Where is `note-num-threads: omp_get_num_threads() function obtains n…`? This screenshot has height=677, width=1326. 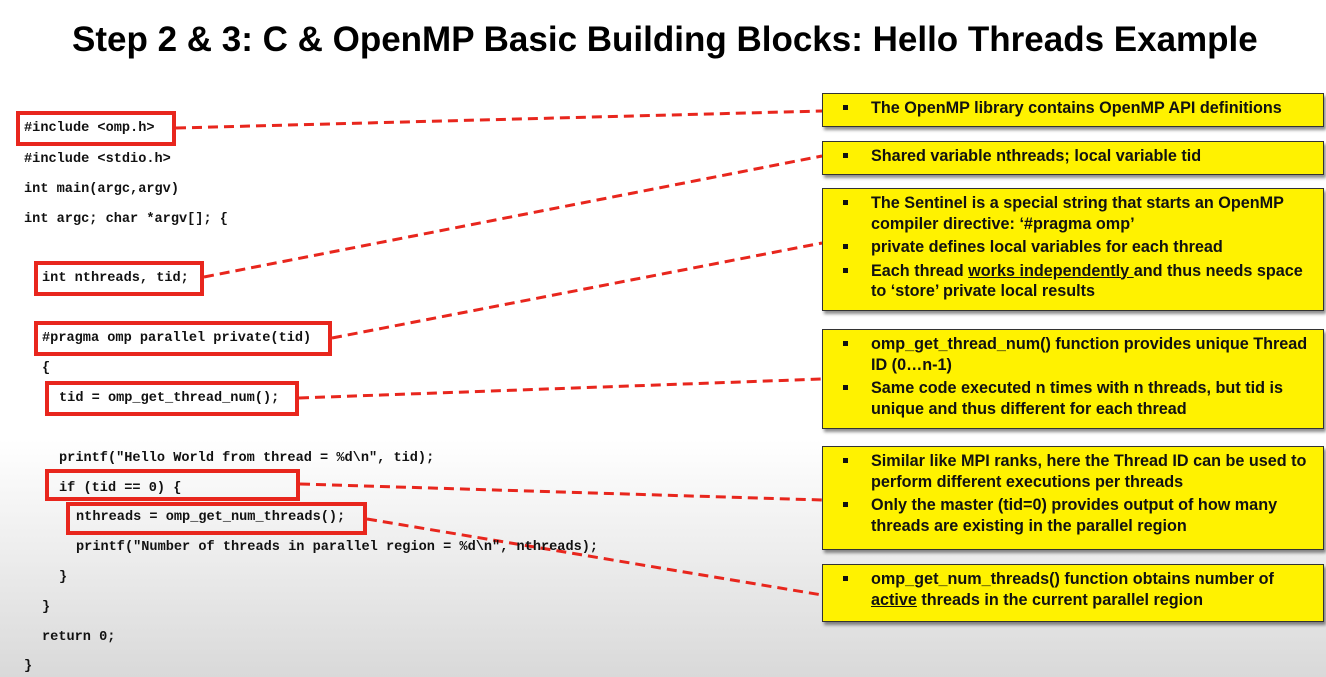 note-num-threads: omp_get_num_threads() function obtains n… is located at coordinates (1073, 593).